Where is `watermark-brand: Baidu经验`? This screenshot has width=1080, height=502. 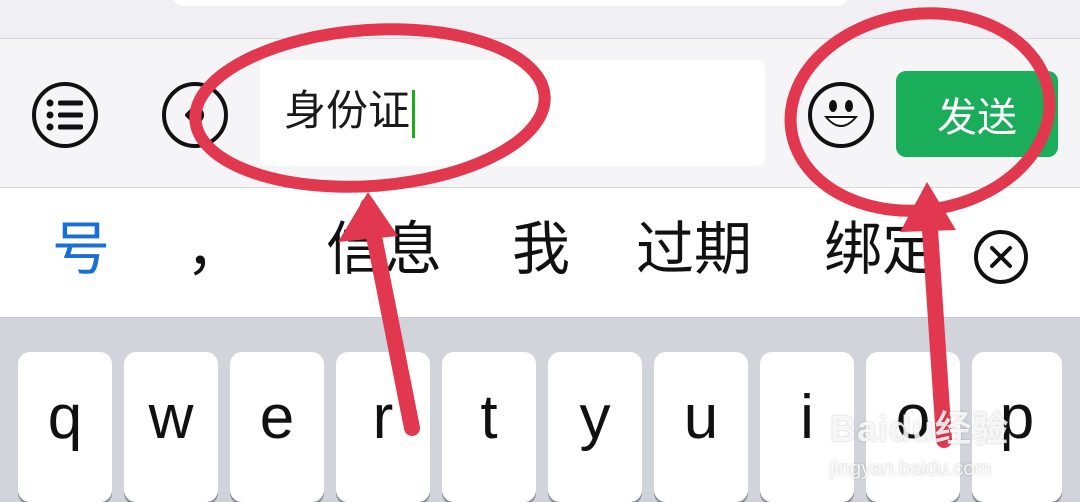 watermark-brand: Baidu经验 is located at coordinates (920, 428).